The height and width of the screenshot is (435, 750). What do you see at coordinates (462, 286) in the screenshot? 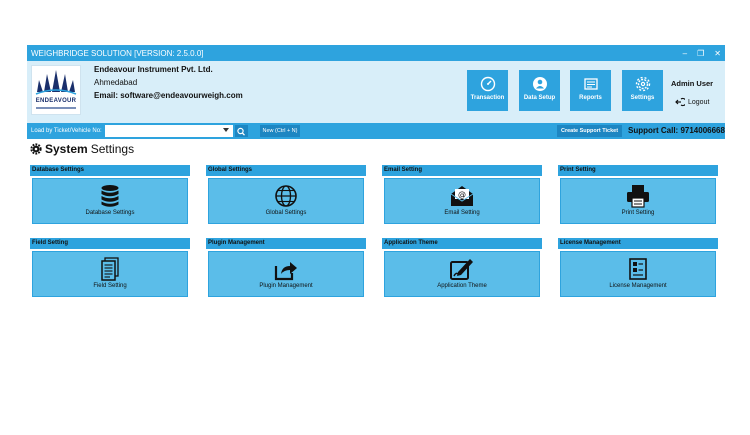
I see `card-label: Application Theme` at bounding box center [462, 286].